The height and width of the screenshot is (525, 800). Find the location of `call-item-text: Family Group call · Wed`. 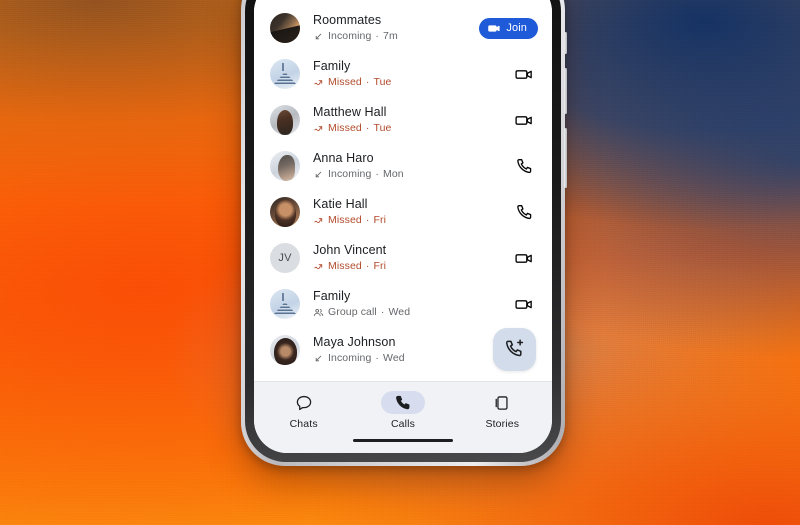

call-item-text: Family Group call · Wed is located at coordinates (408, 304).